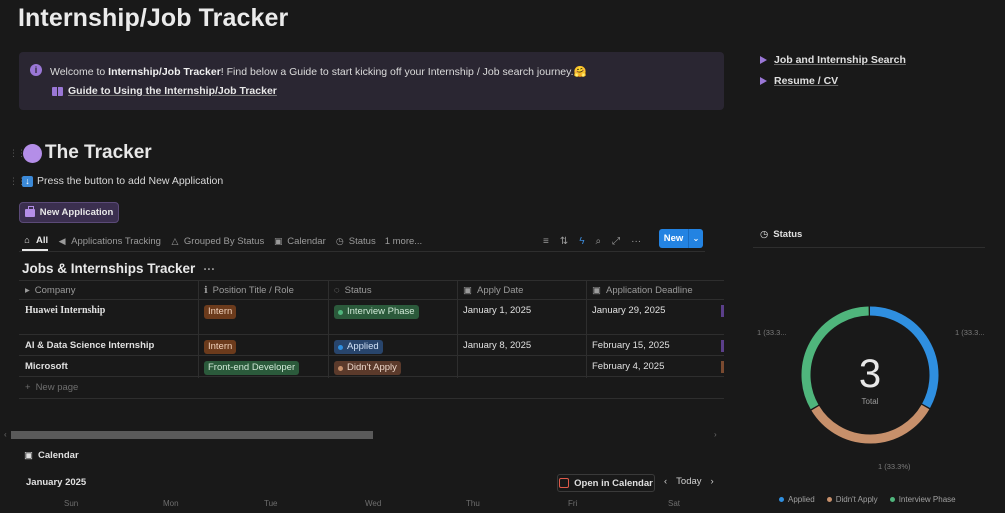 This screenshot has width=1005, height=513. Describe the element at coordinates (393, 317) in the screenshot. I see `cell-status: Interview Phase` at that location.